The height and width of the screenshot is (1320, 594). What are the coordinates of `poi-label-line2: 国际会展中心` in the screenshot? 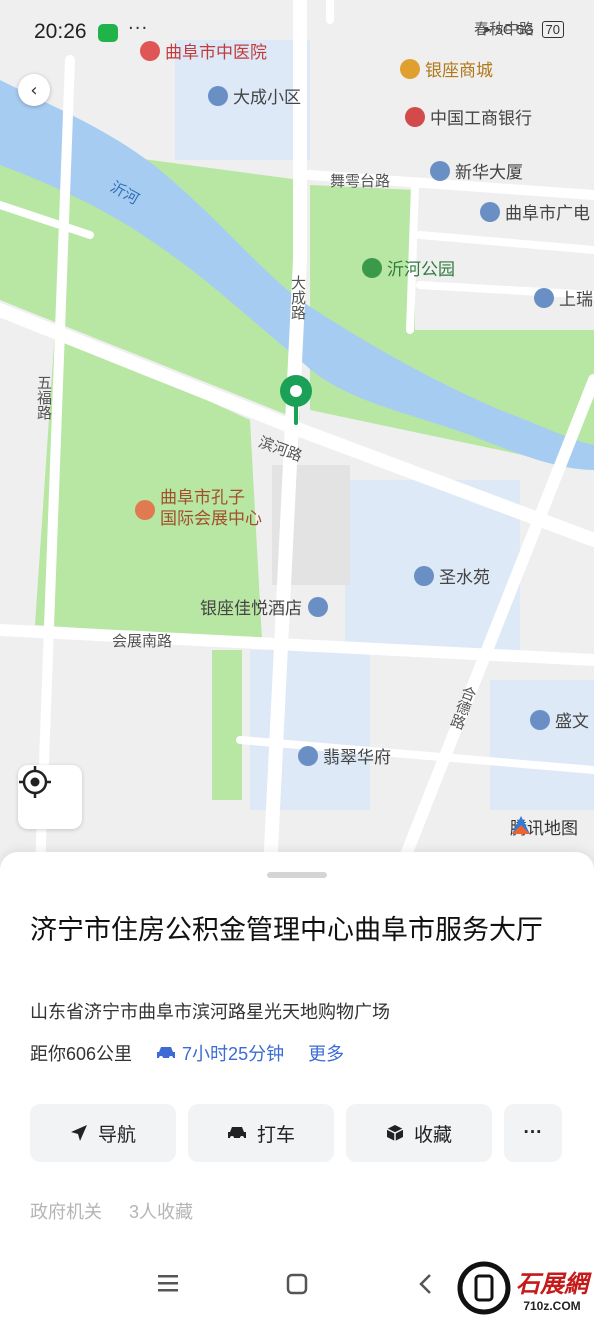 It's located at (211, 519).